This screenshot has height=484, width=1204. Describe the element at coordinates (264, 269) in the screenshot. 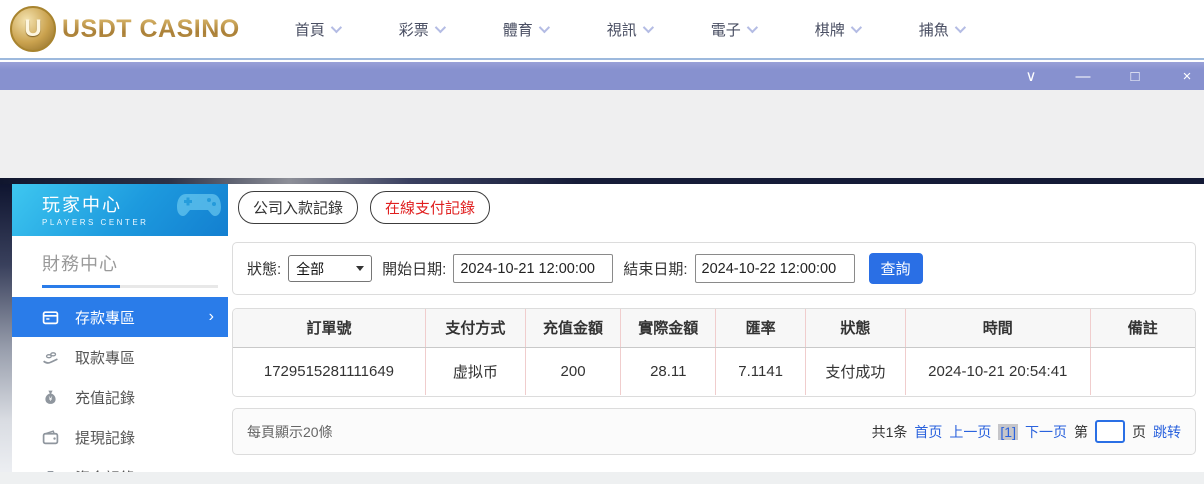

I see `status-label: 狀態:` at that location.